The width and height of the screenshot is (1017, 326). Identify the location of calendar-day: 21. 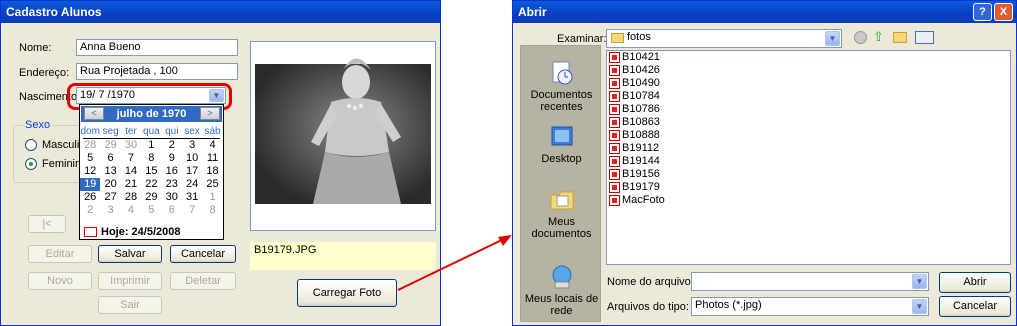
(131, 184).